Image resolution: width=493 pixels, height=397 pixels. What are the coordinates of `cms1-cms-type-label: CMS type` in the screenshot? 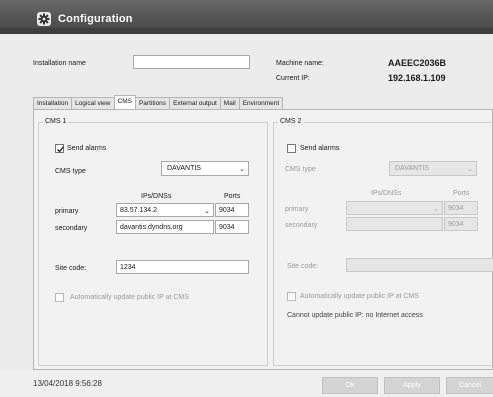 It's located at (70, 171).